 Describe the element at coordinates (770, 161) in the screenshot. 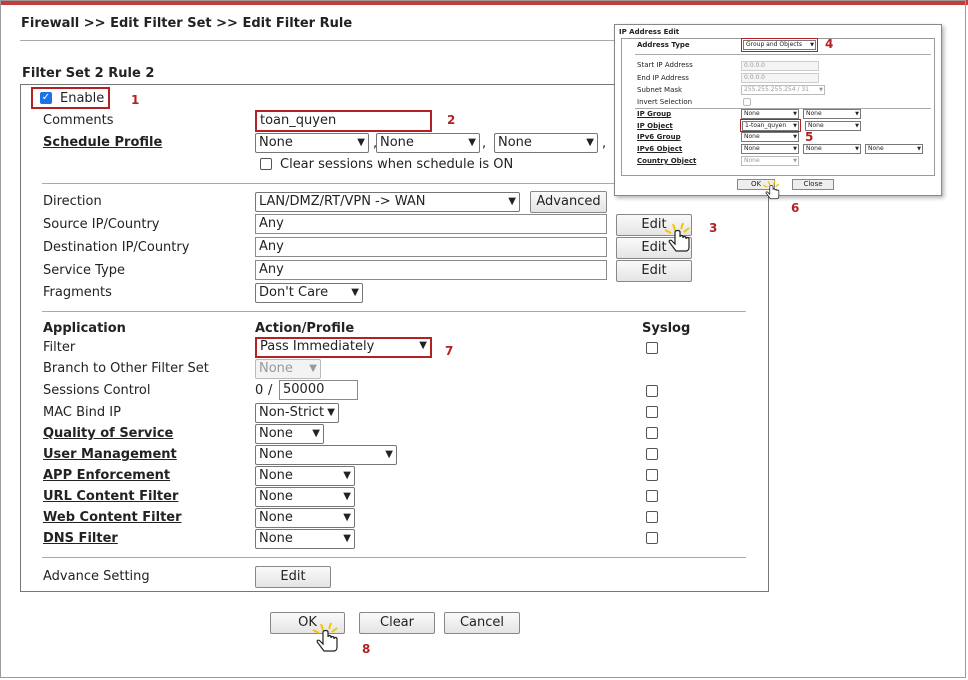

I see `country-object-select: None ▼` at that location.